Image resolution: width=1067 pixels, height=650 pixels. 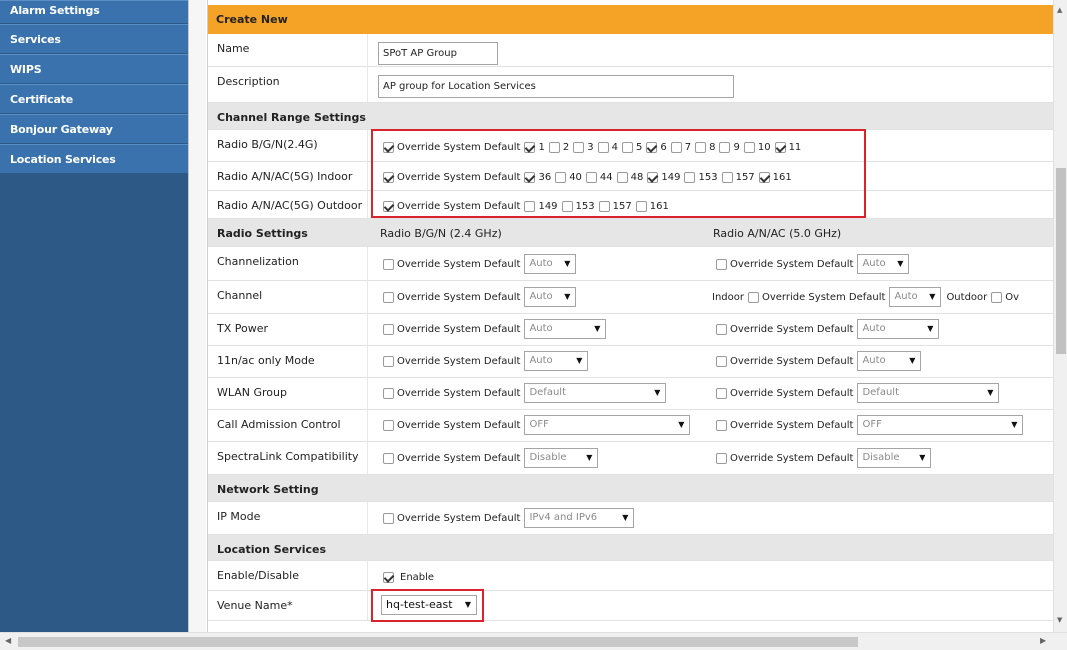 I want to click on tx-power-24-override-checkbox, so click(x=388, y=329).